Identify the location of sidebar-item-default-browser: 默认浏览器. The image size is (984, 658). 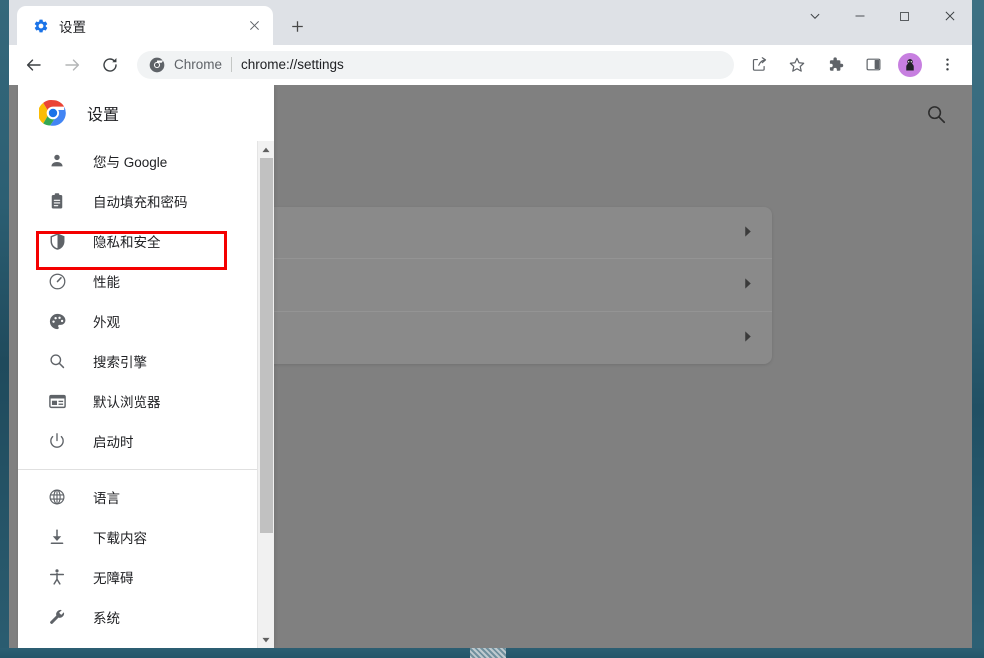
(137, 401).